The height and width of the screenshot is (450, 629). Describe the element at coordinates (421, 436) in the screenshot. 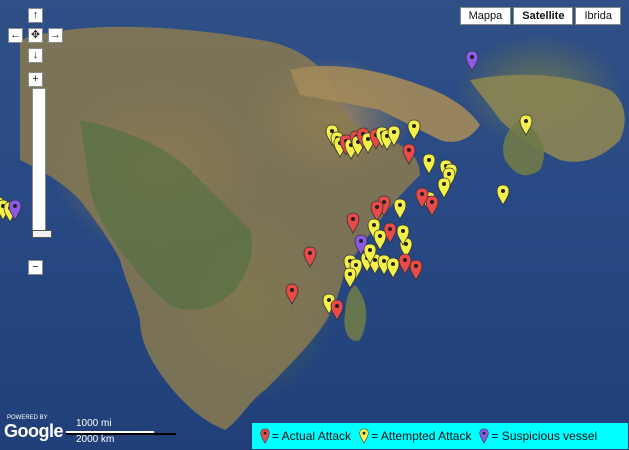

I see `legend-attempted-label: = Attempted Attack` at that location.